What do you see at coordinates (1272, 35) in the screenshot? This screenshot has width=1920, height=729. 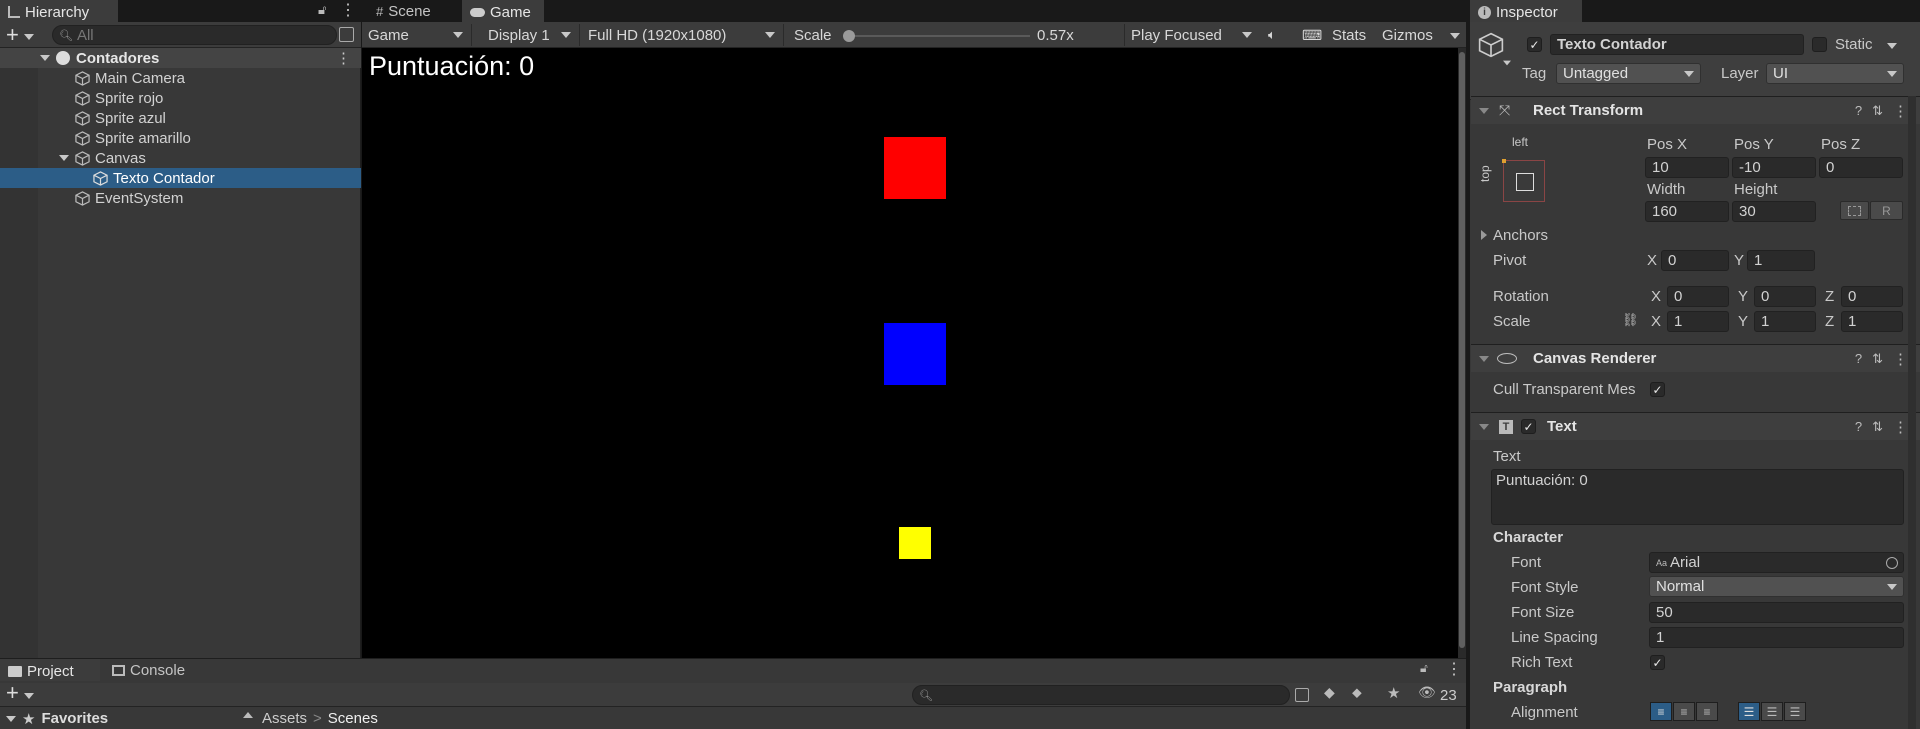 I see `mute-audio-icon: 🔈︎` at bounding box center [1272, 35].